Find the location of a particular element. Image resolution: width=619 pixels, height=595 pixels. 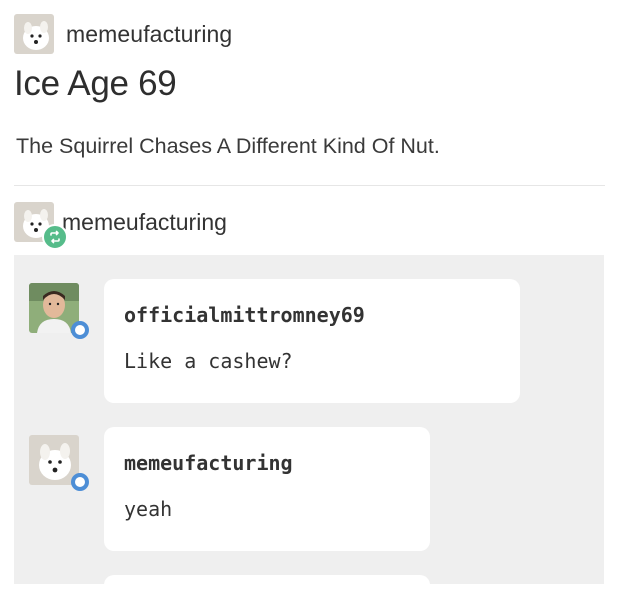

message-username: officialmittromney69 is located at coordinates (244, 315).